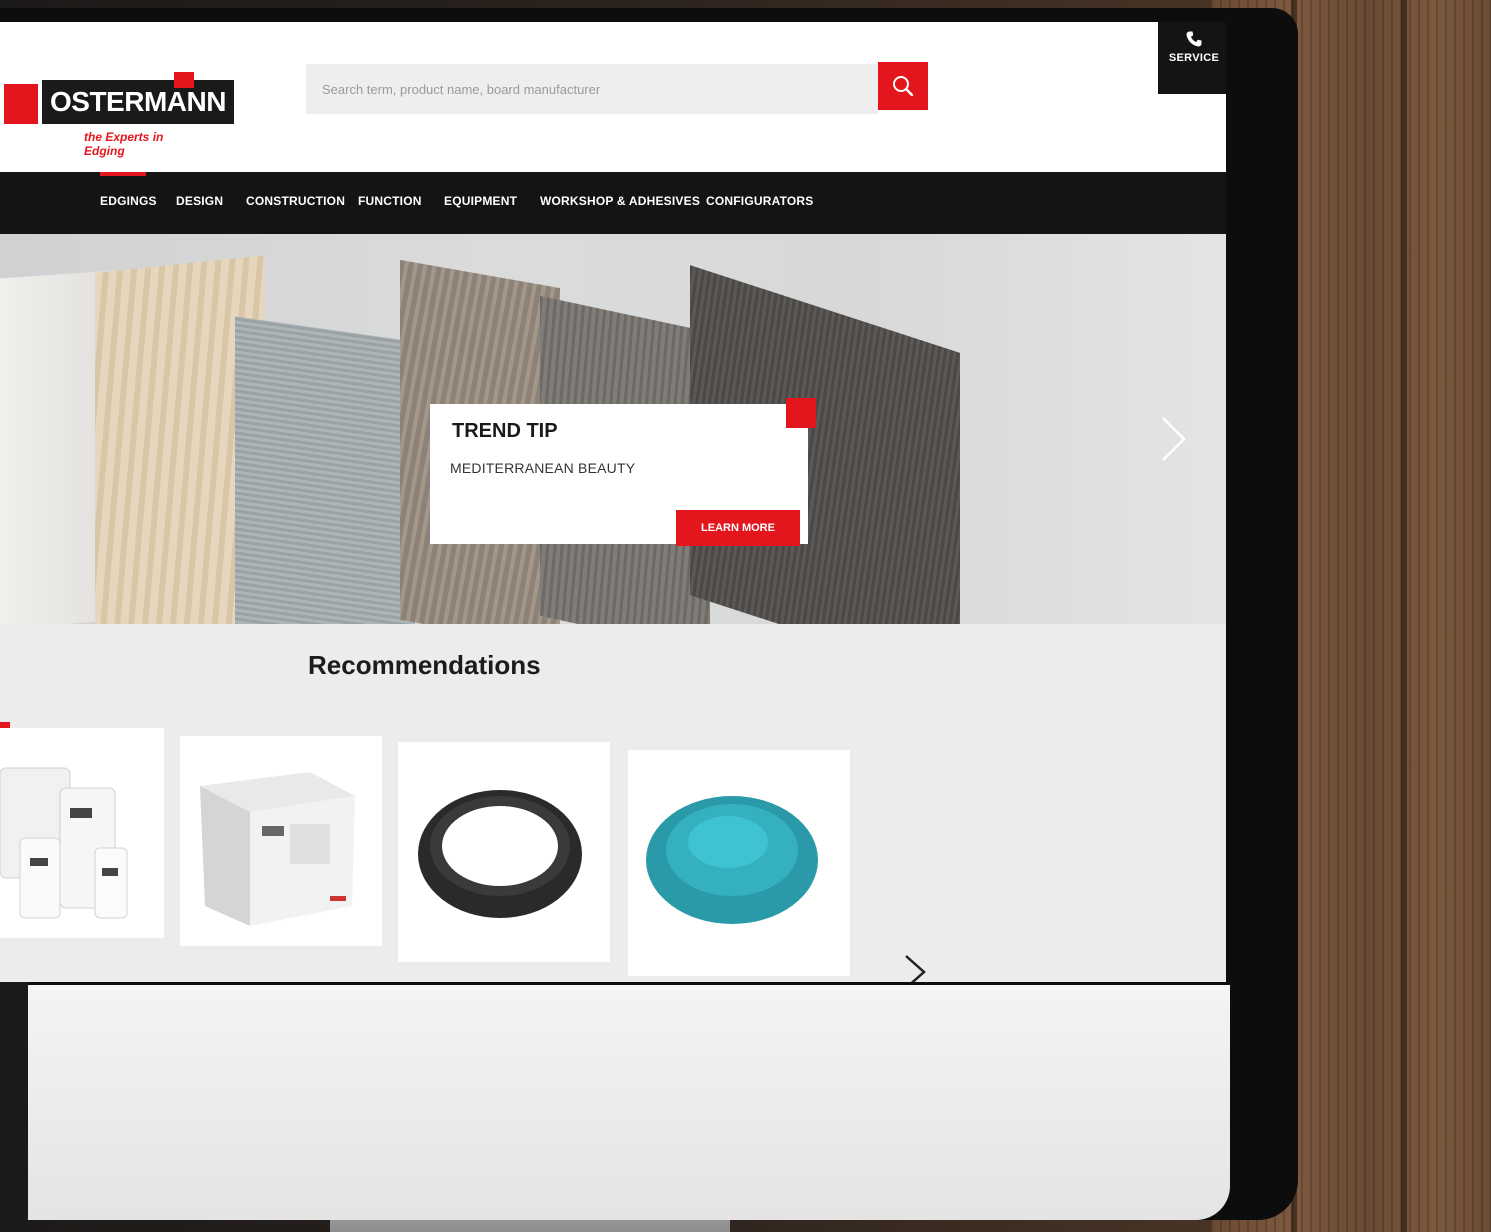  Describe the element at coordinates (64, 843) in the screenshot. I see `cleaning-bottles-icon` at that location.